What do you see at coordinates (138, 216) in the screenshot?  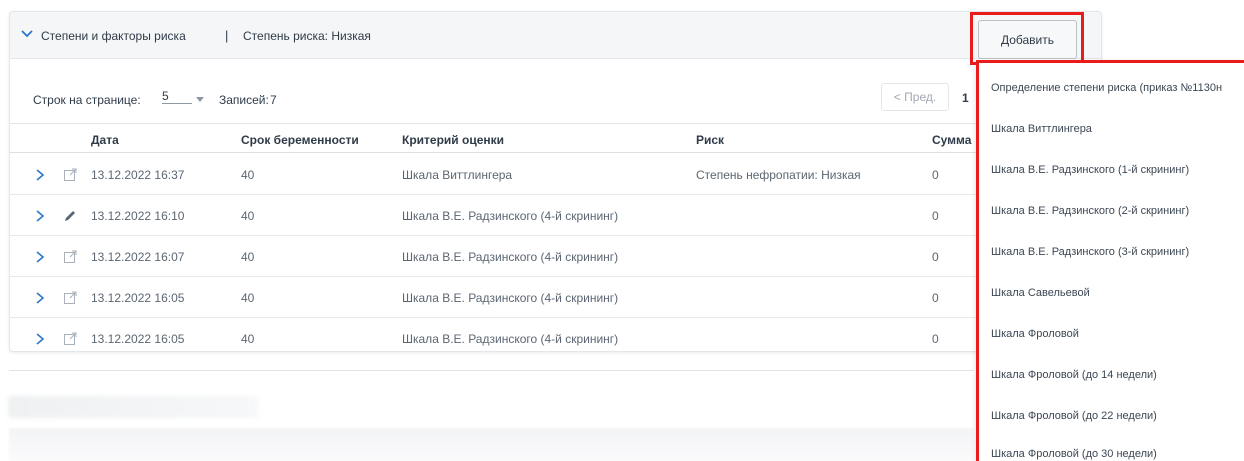 I see `cell-date: 13.12.2022 16:10` at bounding box center [138, 216].